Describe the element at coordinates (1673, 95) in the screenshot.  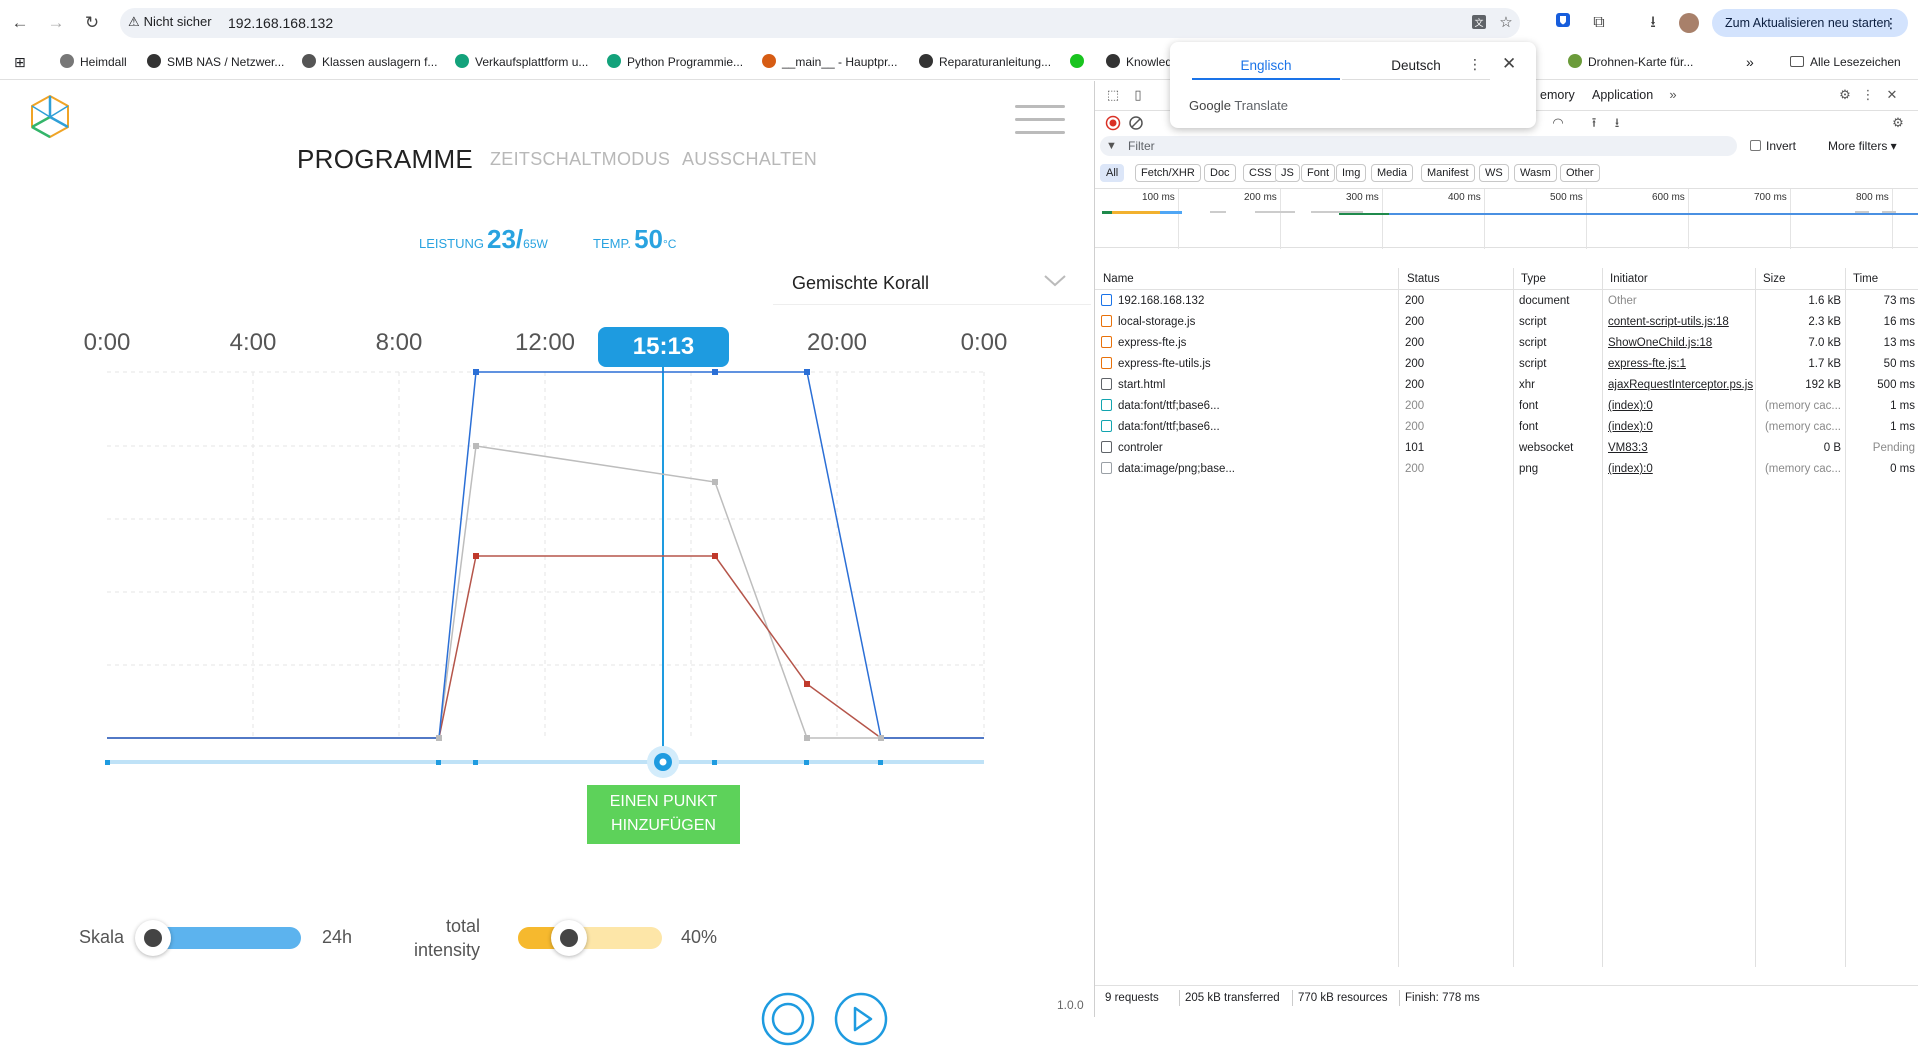
I see `more-tabs-icon: »` at that location.